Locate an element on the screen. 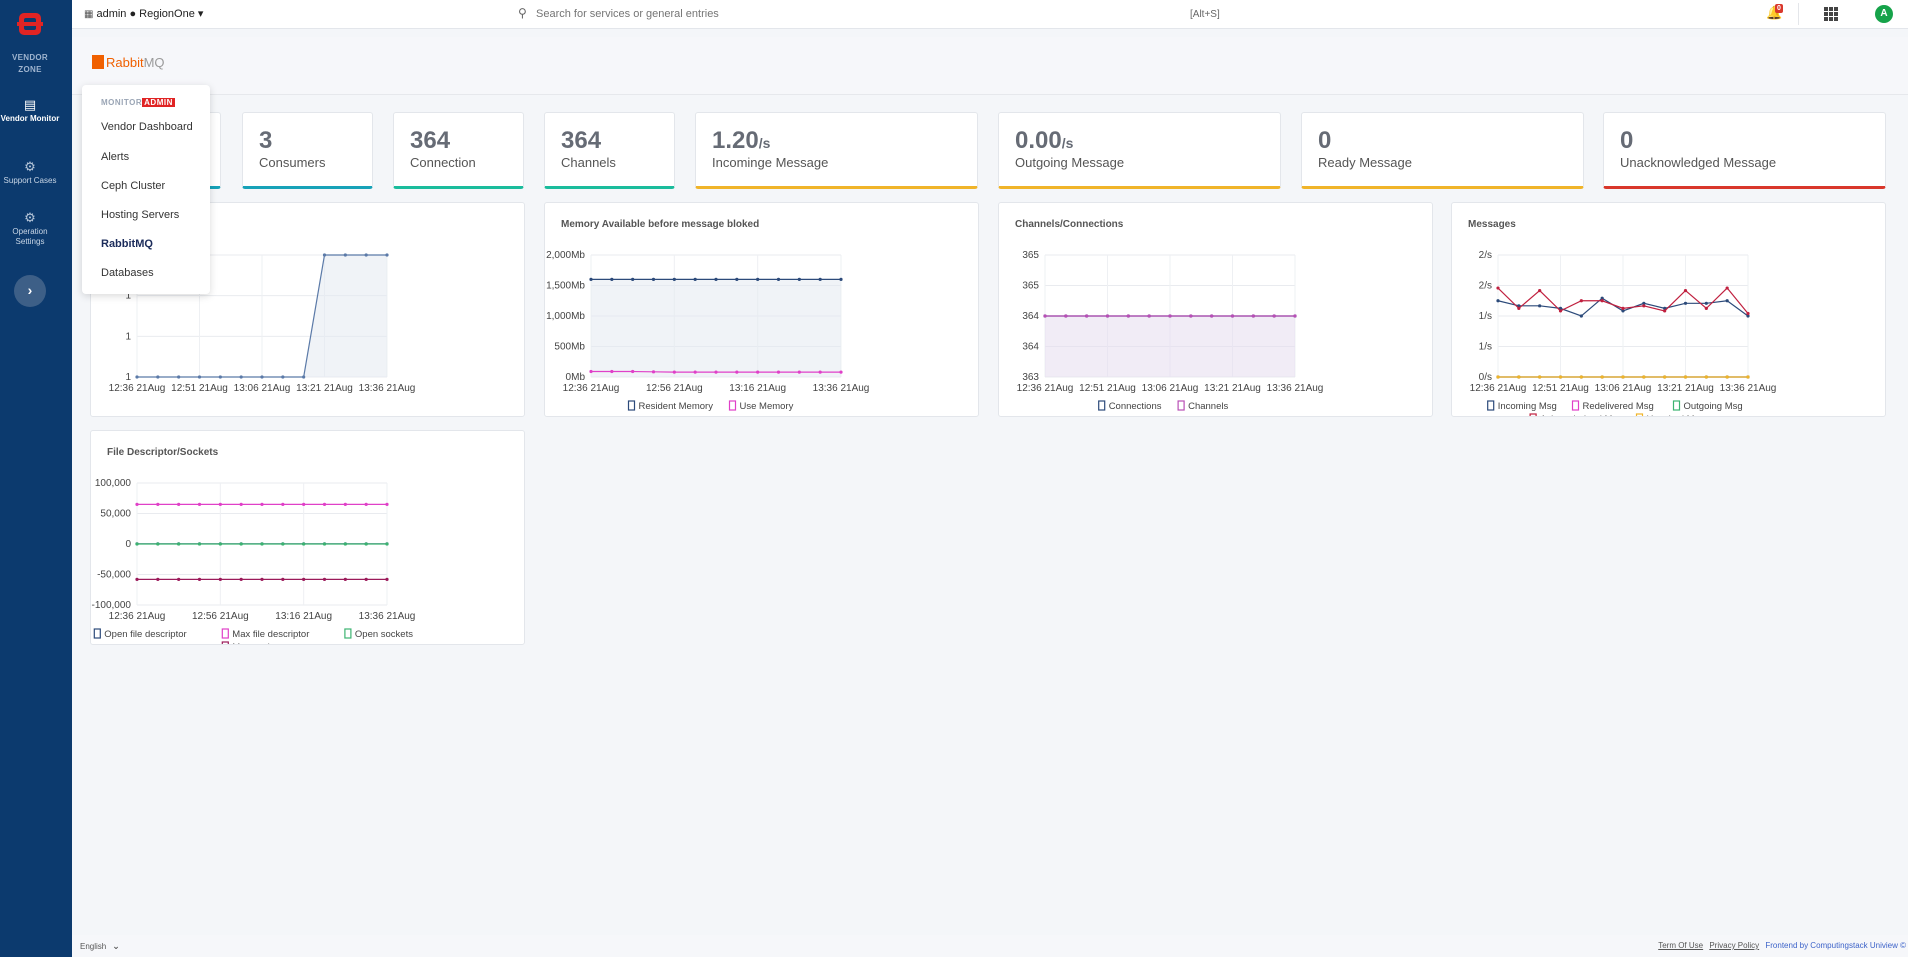 This screenshot has height=957, width=1908. search-input is located at coordinates (816, 14).